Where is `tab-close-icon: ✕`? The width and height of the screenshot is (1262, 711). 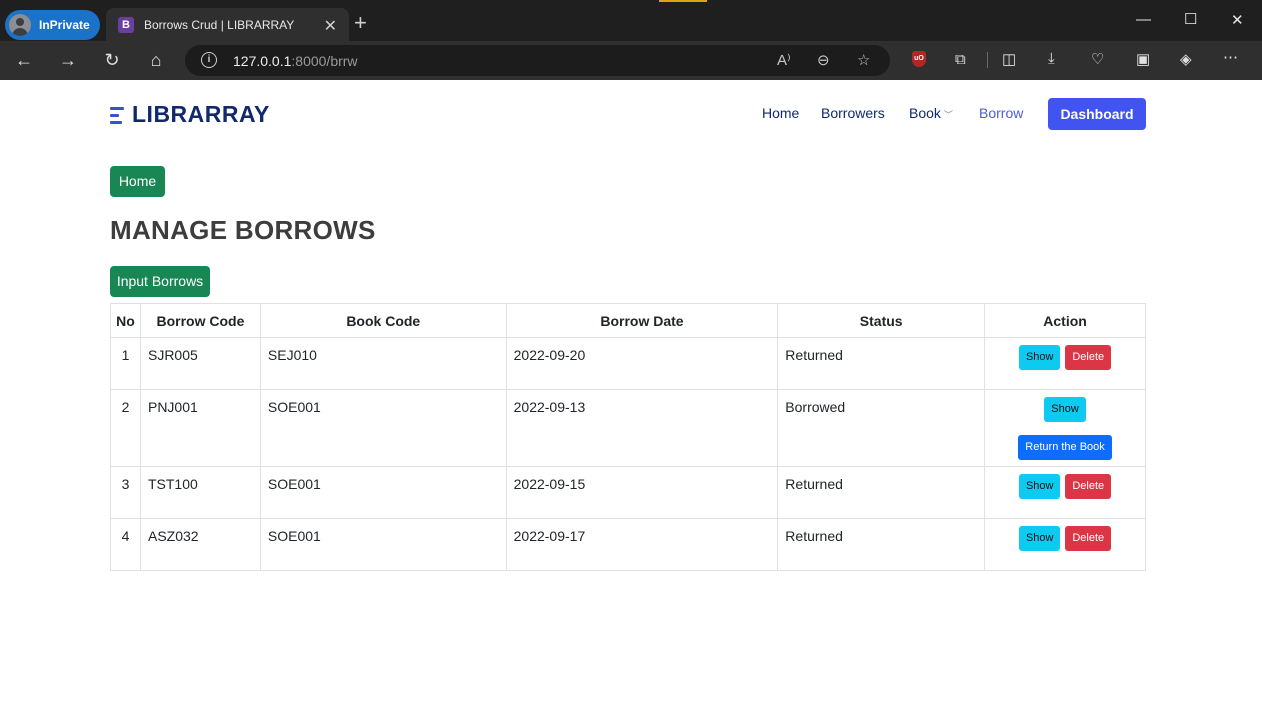
tab-close-icon: ✕ is located at coordinates (330, 26).